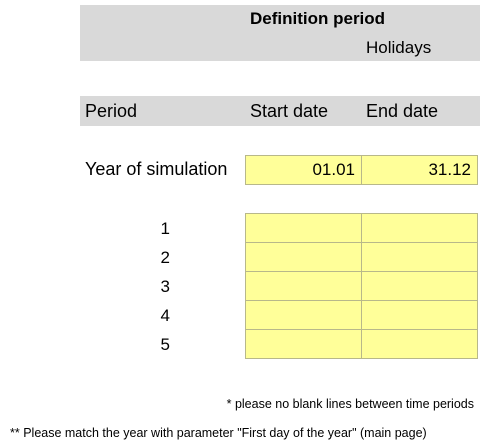 The image size is (480, 446). What do you see at coordinates (289, 111) in the screenshot?
I see `column-header-start-date: Start date` at bounding box center [289, 111].